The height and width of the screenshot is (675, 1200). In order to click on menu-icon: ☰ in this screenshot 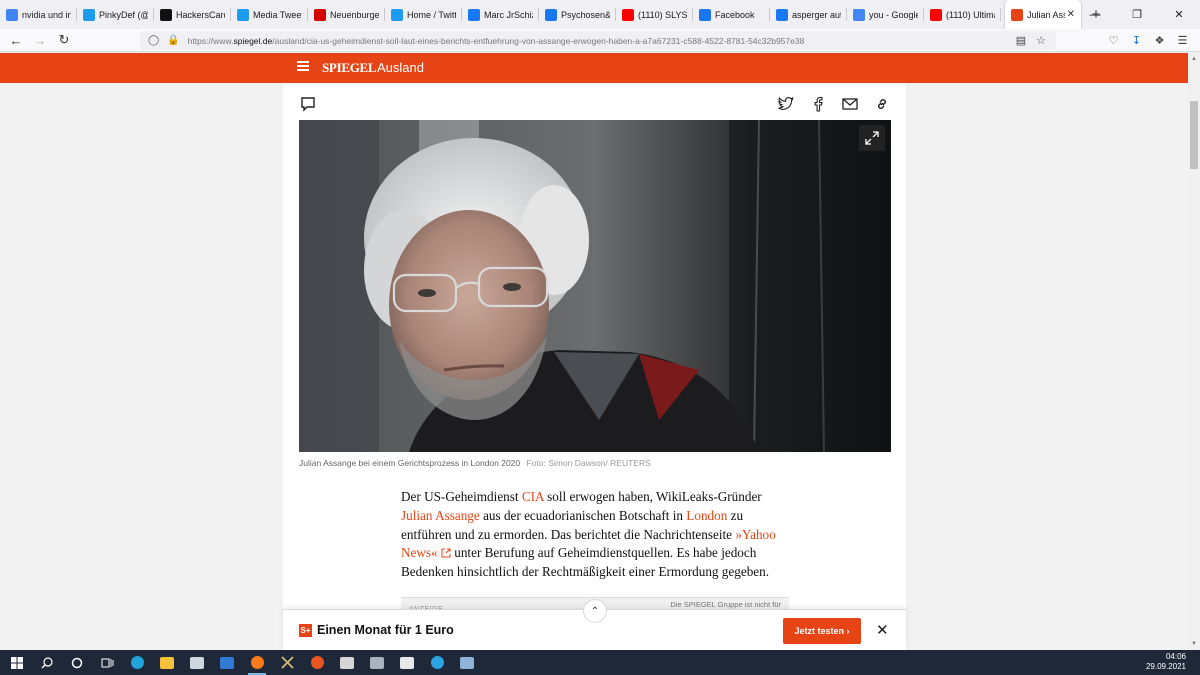, I will do `click(1182, 40)`.